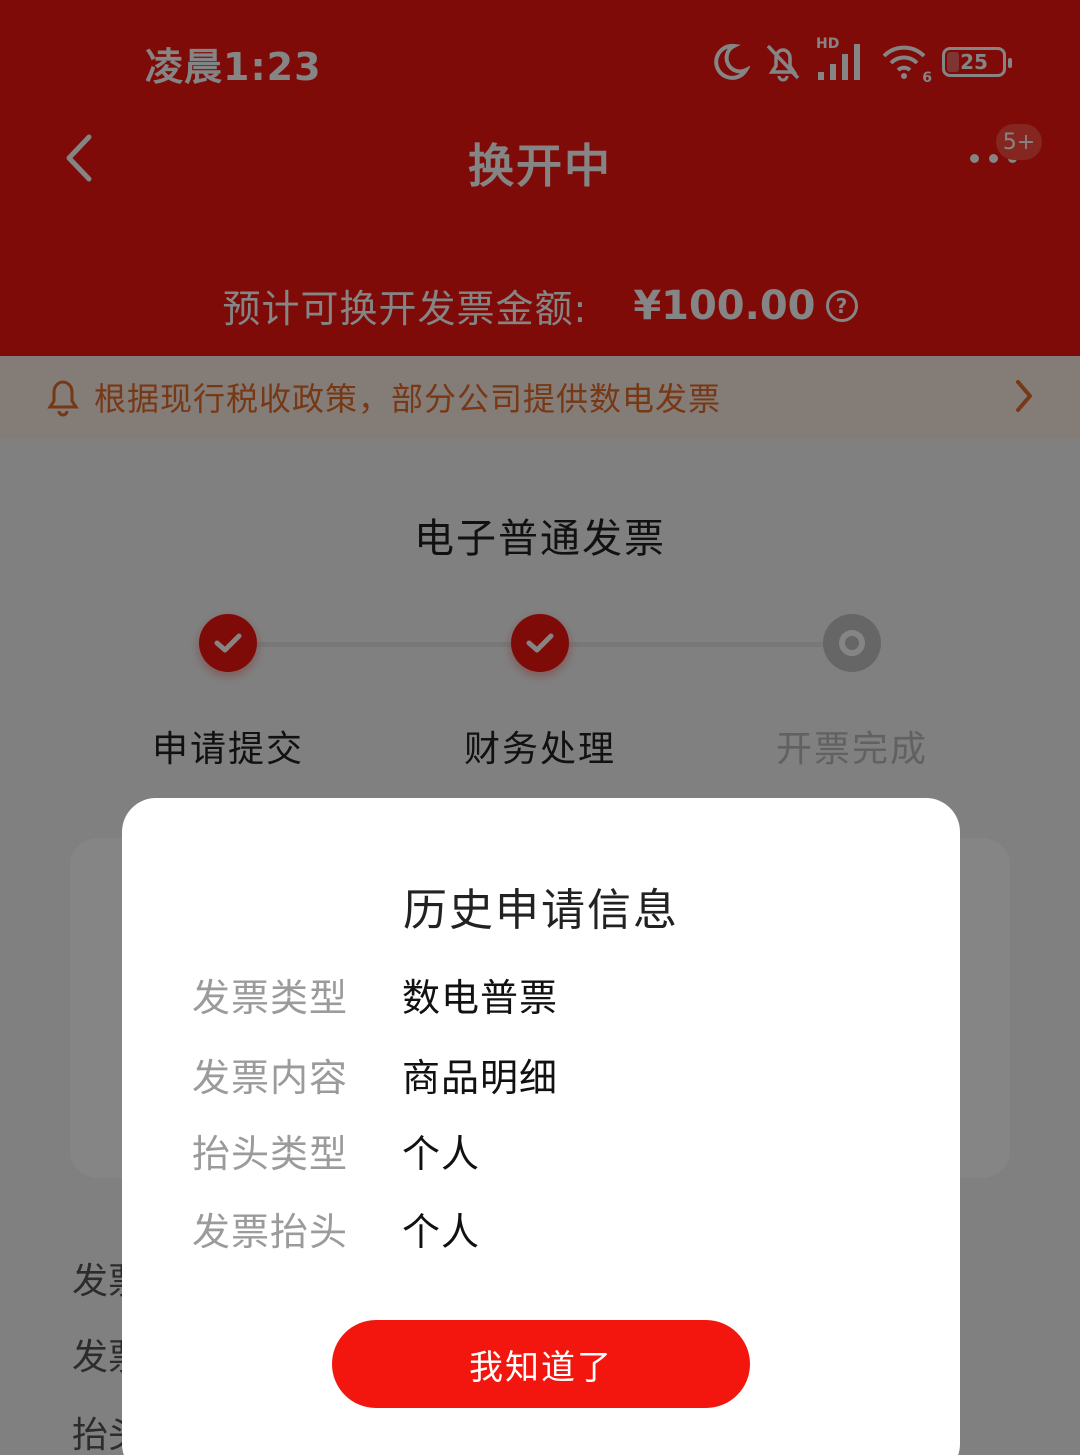 This screenshot has width=1080, height=1455. Describe the element at coordinates (375, 1074) in the screenshot. I see `info-row-invoice-content: 发票内容 商品明细` at that location.